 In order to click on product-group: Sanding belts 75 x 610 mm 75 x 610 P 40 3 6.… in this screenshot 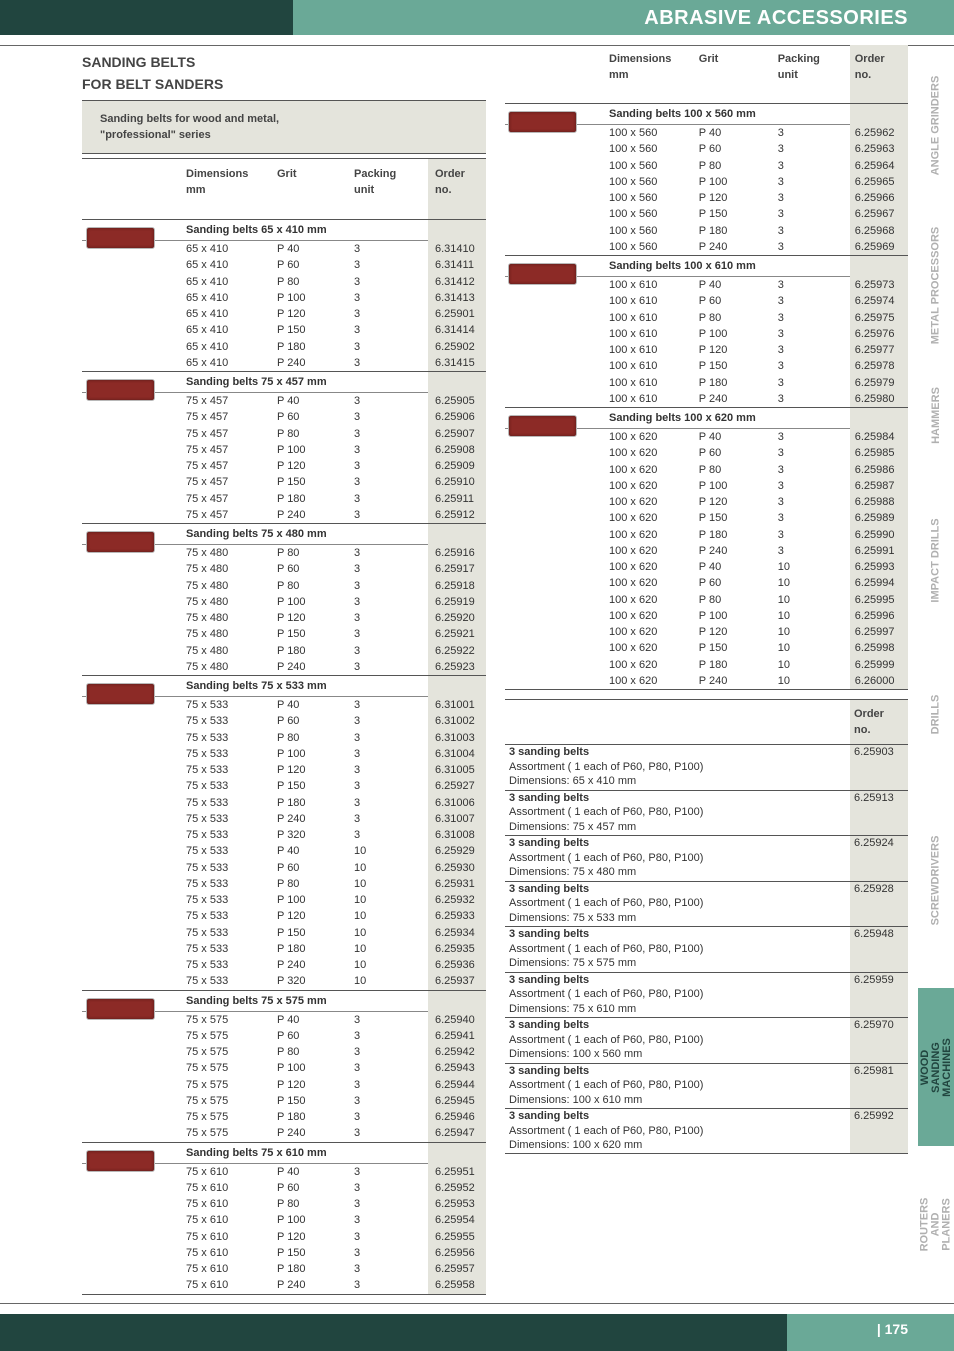, I will do `click(284, 1217)`.